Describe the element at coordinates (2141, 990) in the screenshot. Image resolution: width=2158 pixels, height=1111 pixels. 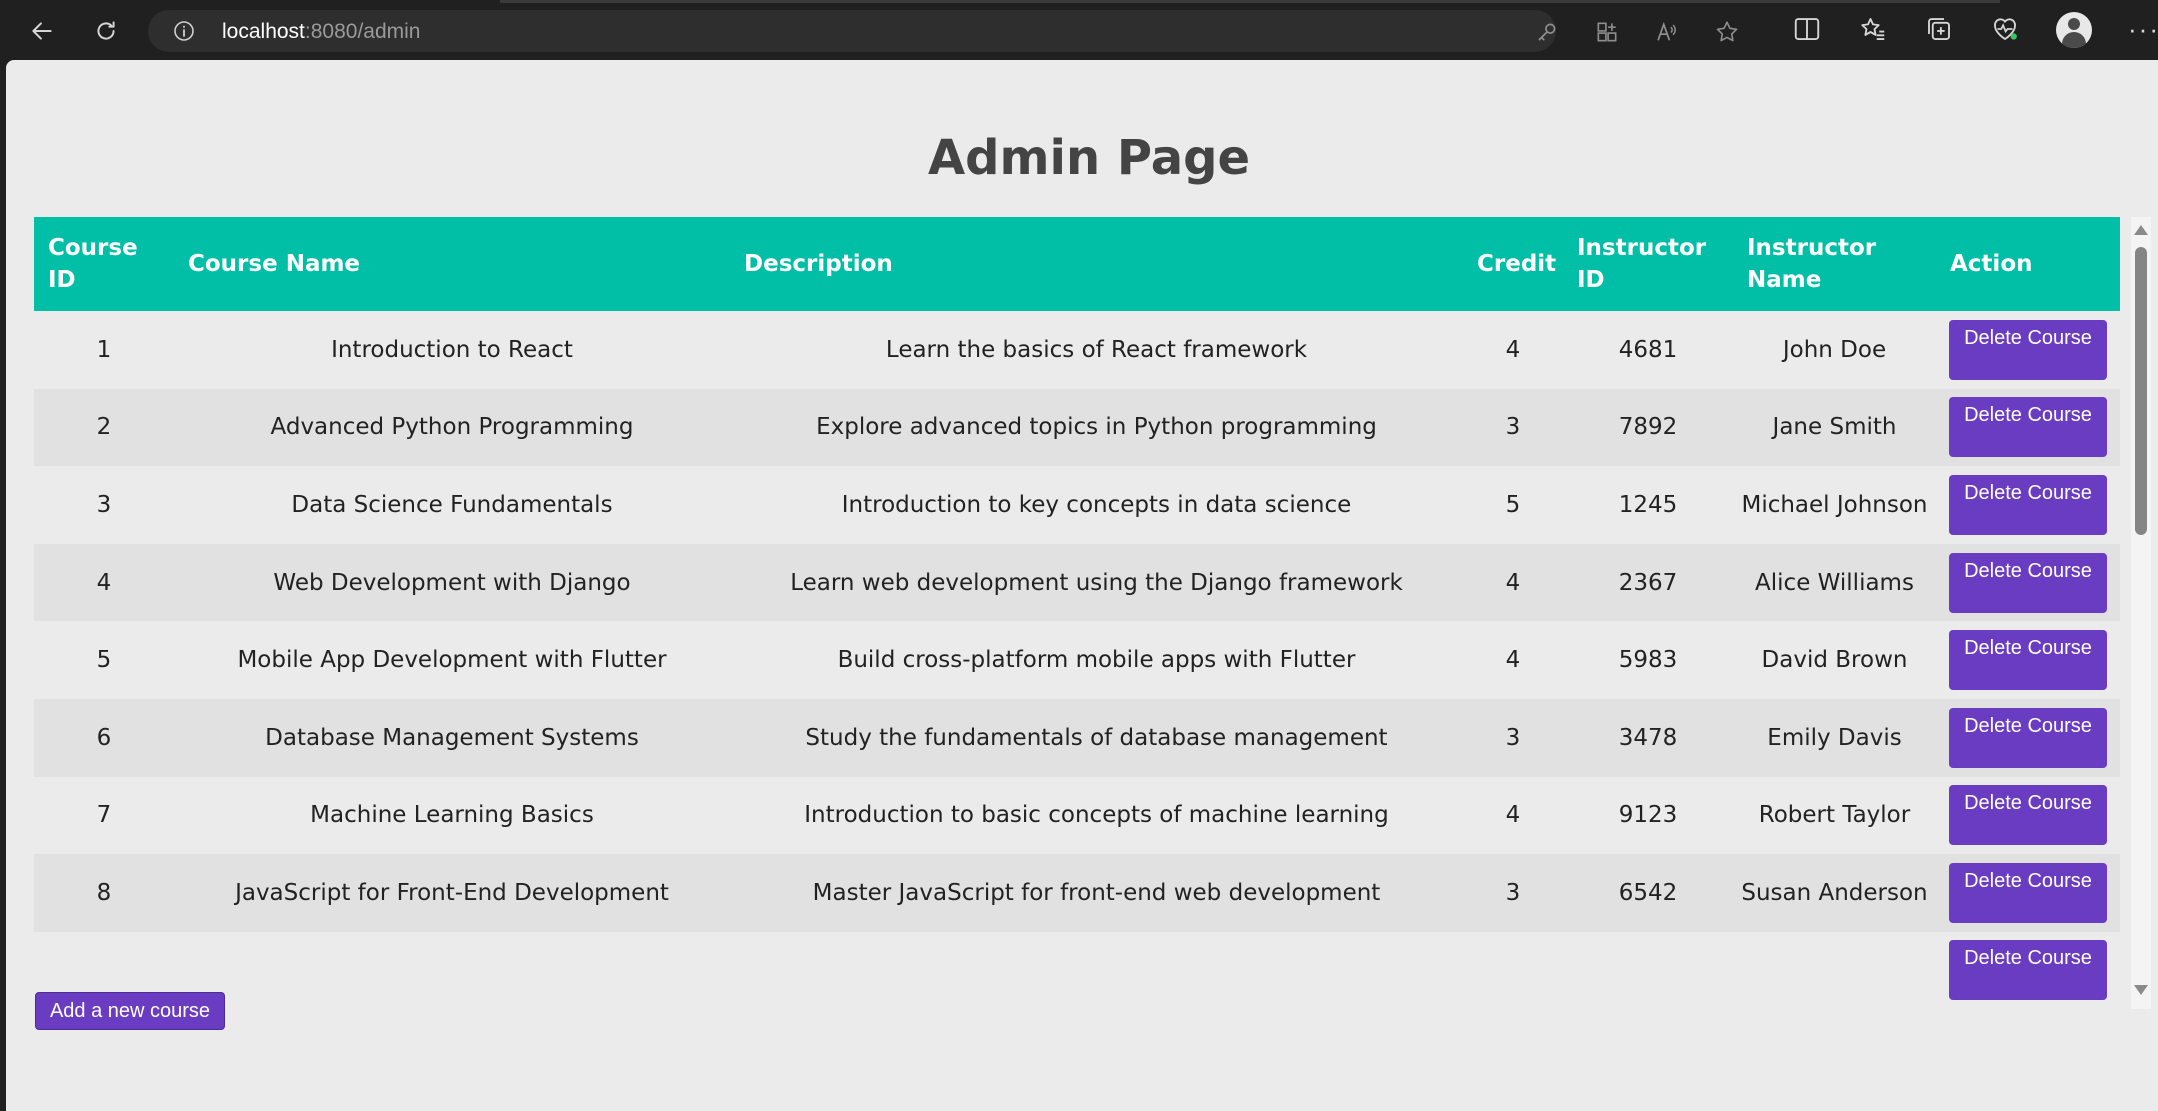
I see `scroll-down-arrow-icon` at that location.